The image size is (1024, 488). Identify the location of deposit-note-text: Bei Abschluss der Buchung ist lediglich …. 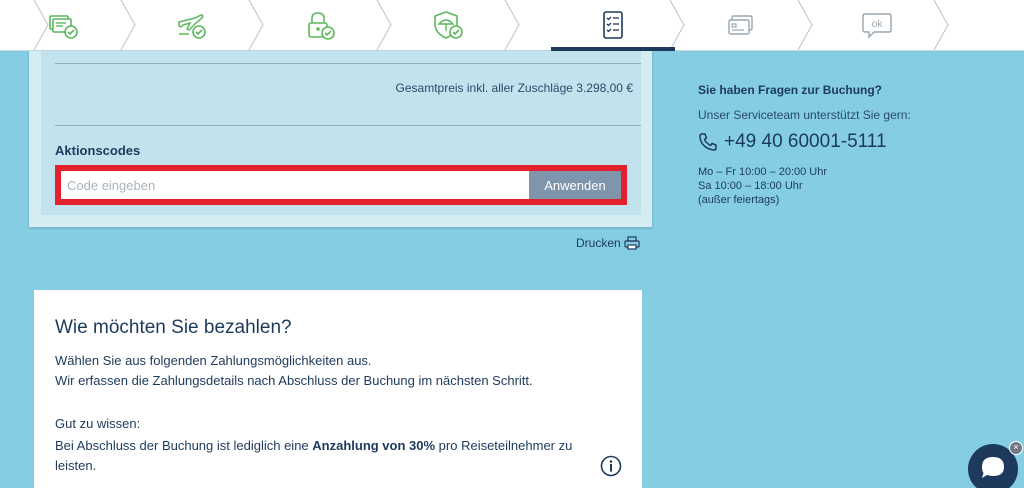
(184, 445).